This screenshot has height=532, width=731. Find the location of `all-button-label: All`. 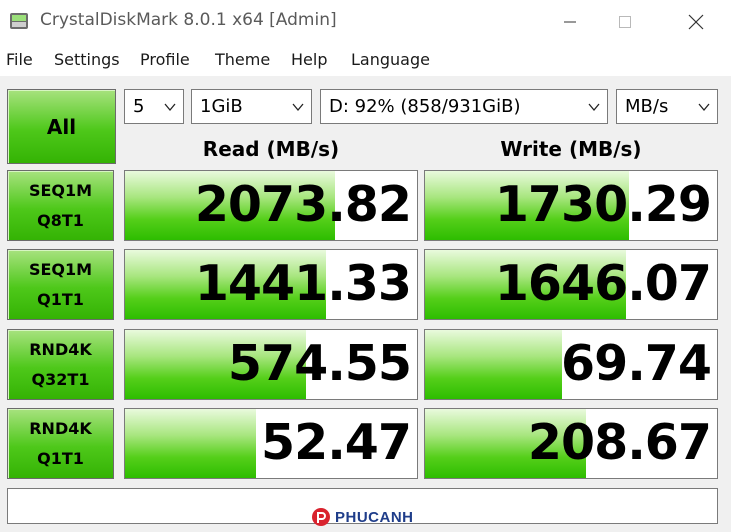

all-button-label: All is located at coordinates (61, 126).